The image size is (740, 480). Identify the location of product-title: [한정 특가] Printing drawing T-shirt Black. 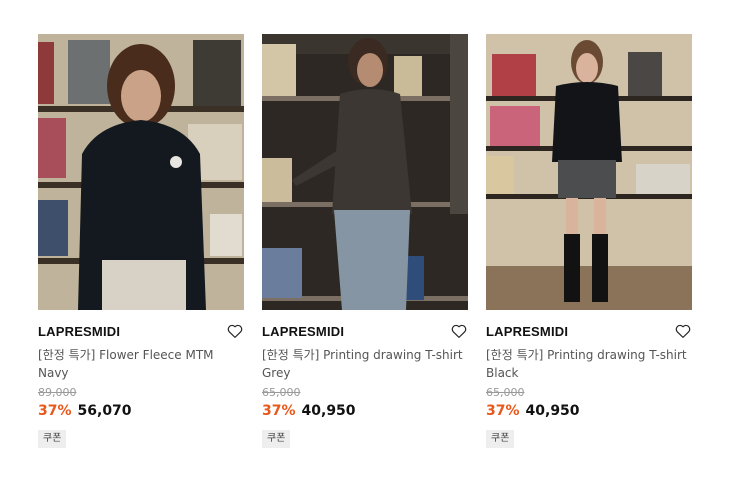
(589, 364).